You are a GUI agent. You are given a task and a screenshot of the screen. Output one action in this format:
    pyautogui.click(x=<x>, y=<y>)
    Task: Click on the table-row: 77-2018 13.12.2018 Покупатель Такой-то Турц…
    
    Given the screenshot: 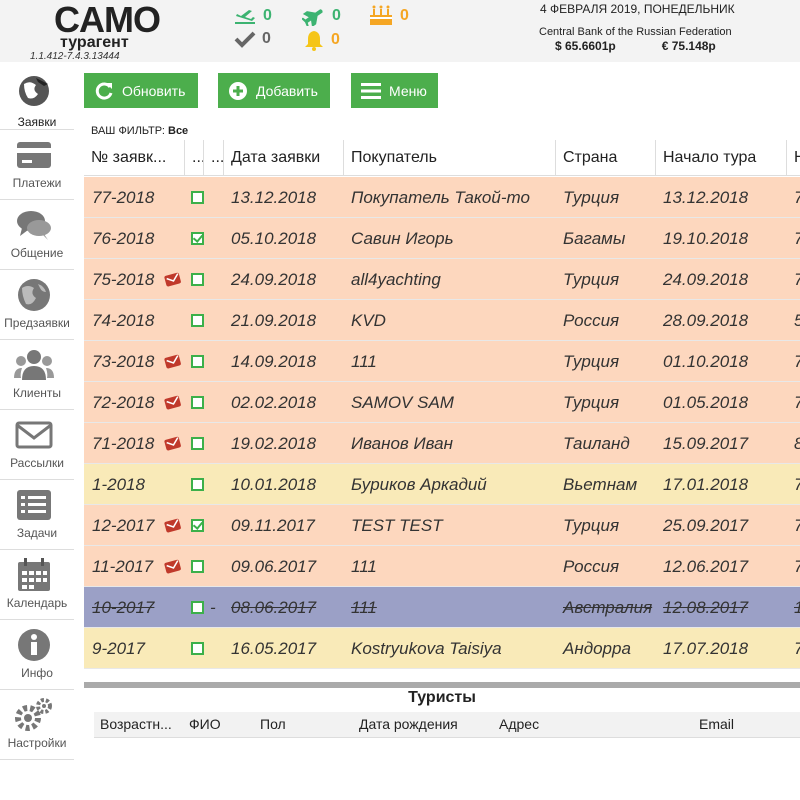 What is the action you would take?
    pyautogui.click(x=442, y=197)
    